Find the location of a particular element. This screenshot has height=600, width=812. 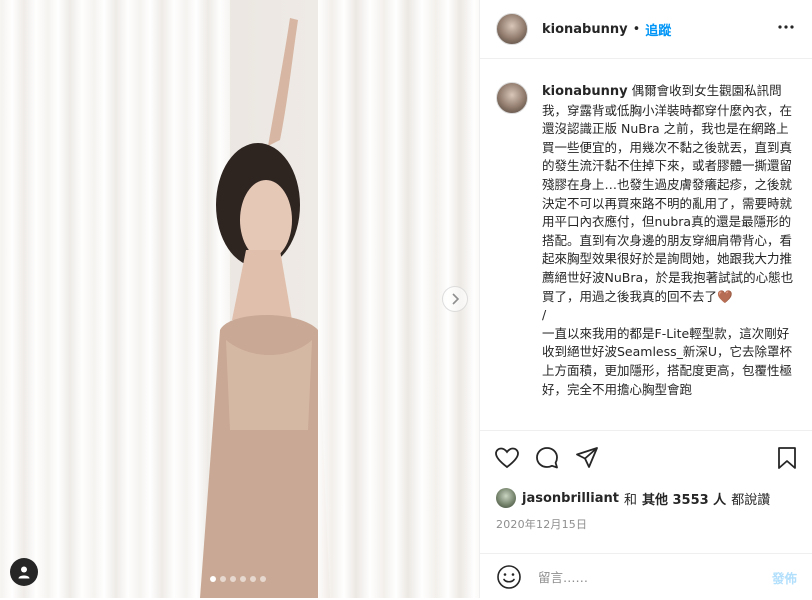

likes-connector: 和 is located at coordinates (630, 500).